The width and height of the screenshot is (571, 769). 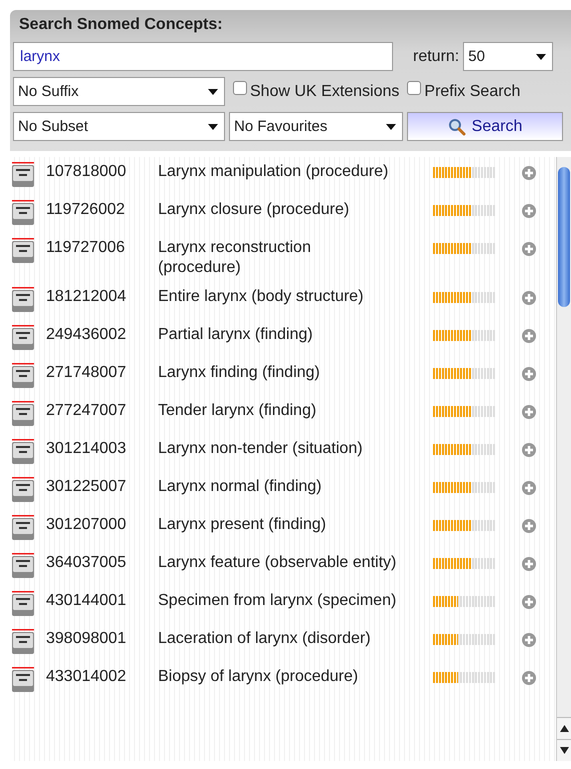 What do you see at coordinates (274, 172) in the screenshot?
I see `concept-term: Larynx manipulation (procedure)` at bounding box center [274, 172].